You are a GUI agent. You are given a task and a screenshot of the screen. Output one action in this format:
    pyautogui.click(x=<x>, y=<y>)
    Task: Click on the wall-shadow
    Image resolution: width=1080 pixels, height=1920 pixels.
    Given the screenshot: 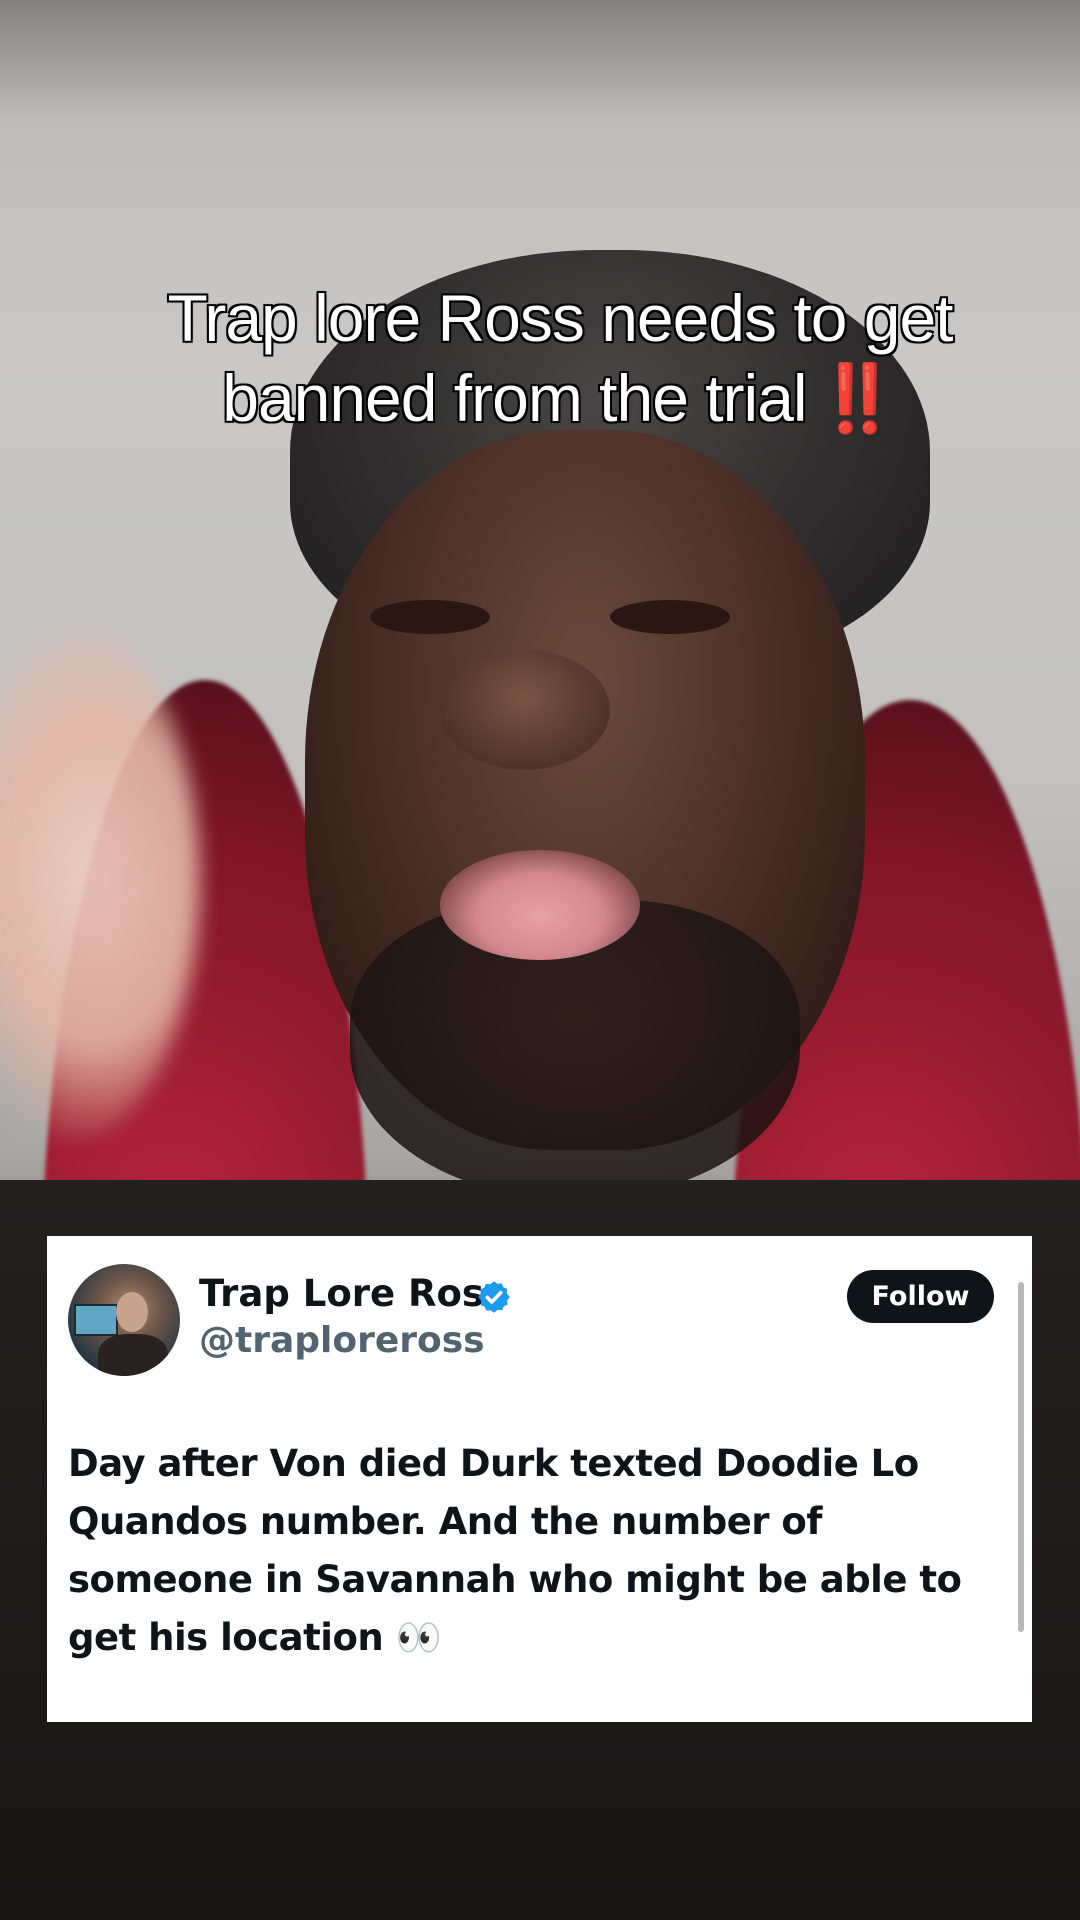 What is the action you would take?
    pyautogui.click(x=540, y=60)
    